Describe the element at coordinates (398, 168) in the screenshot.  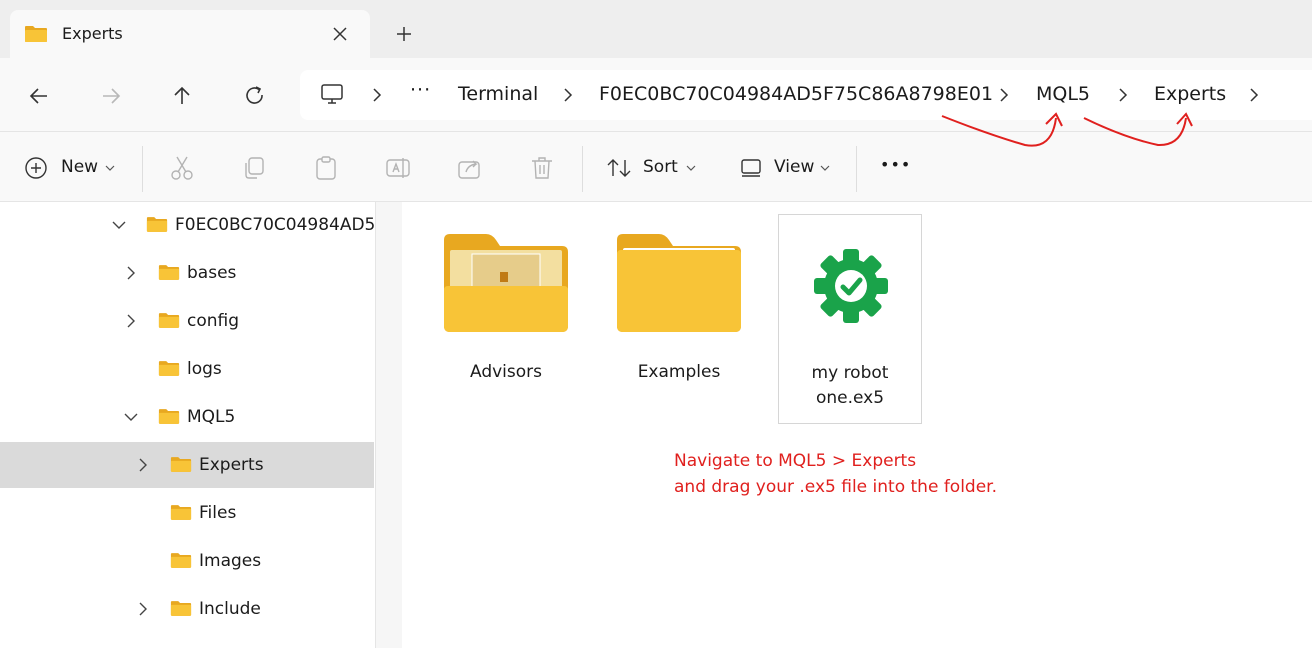
I see `rename-icon` at that location.